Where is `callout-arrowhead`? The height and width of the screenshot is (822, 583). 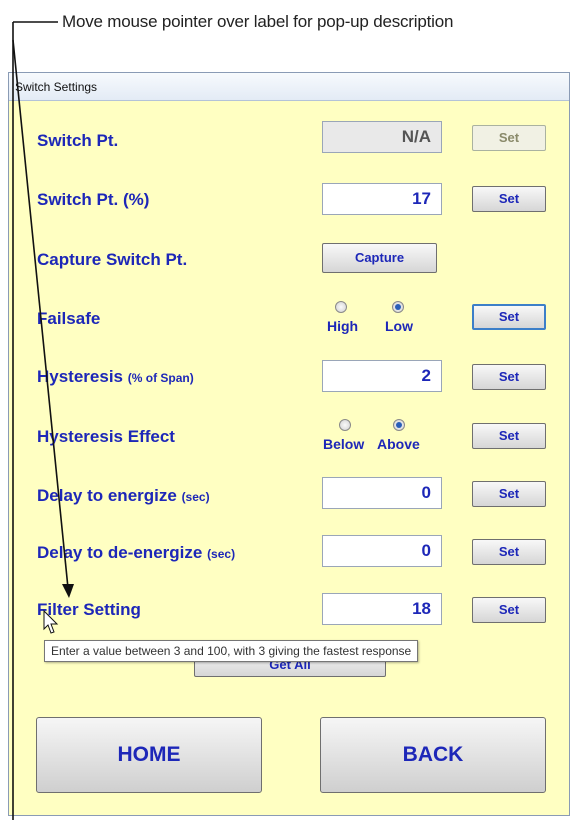 callout-arrowhead is located at coordinates (68, 591).